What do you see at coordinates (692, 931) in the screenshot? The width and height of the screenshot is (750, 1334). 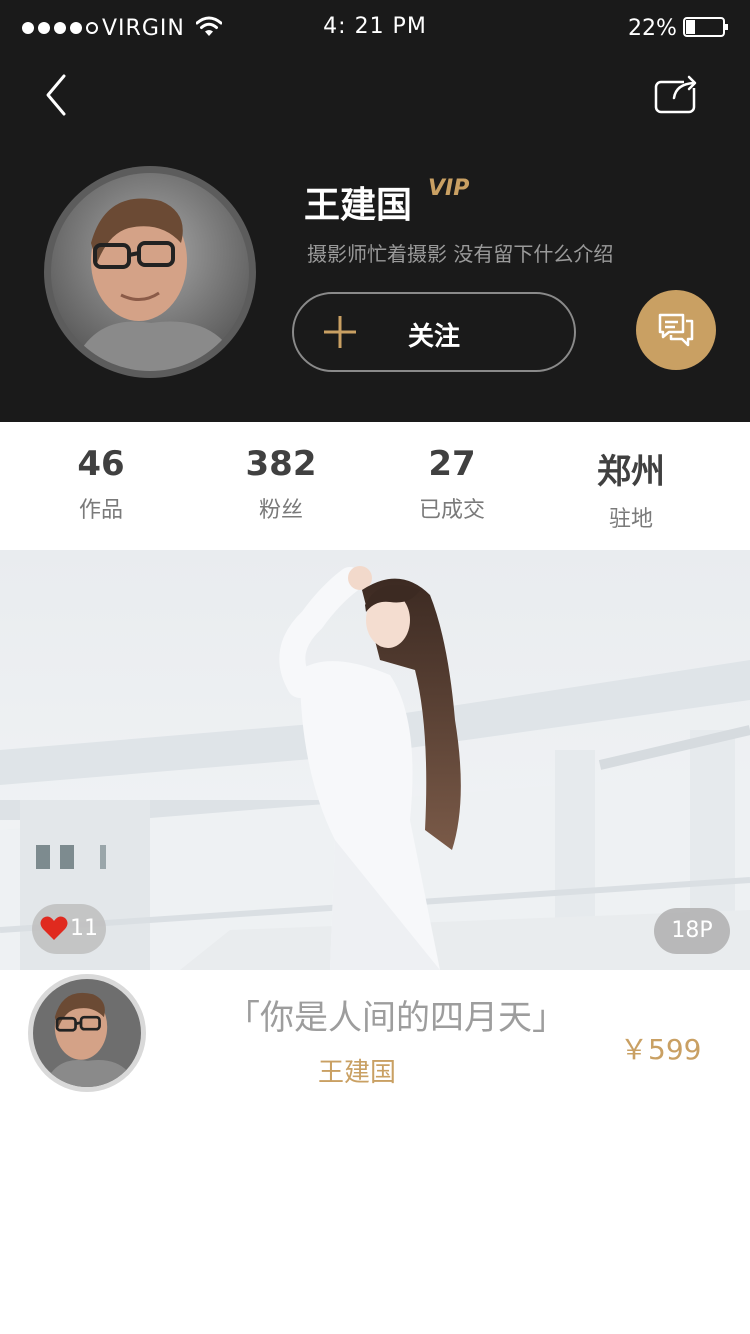 I see `photo-count-badge: 18P` at bounding box center [692, 931].